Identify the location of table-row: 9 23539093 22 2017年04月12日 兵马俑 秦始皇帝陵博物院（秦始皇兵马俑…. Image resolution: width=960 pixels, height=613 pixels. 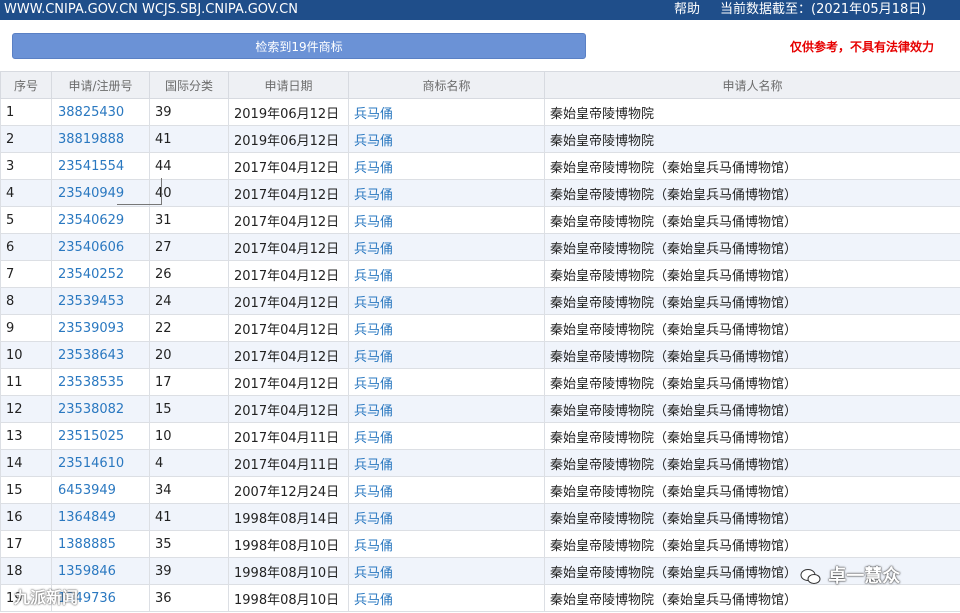
(480, 328).